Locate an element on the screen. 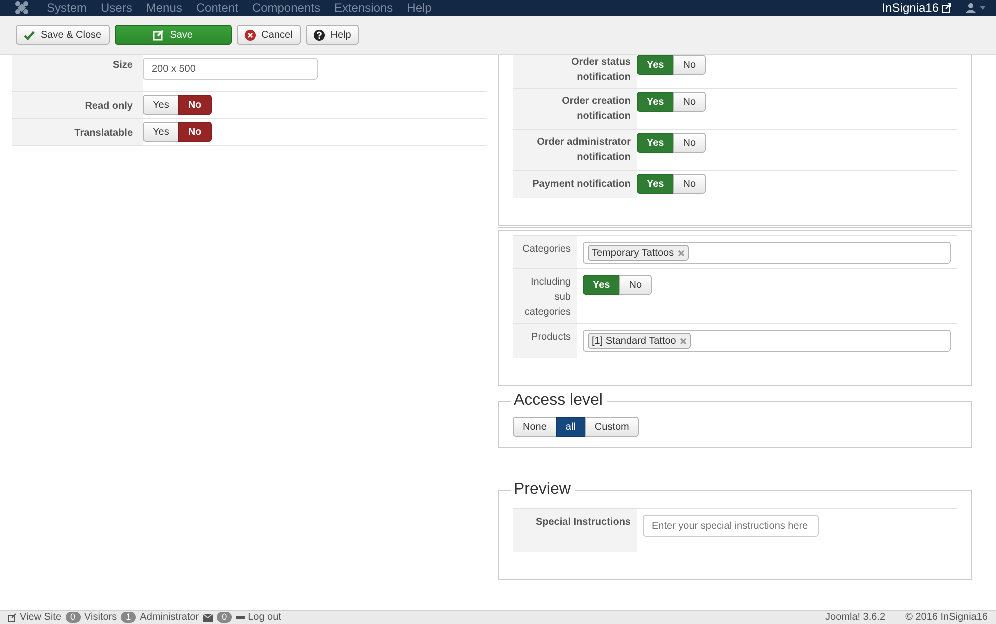 The height and width of the screenshot is (624, 996). field-label: Size is located at coordinates (77, 73).